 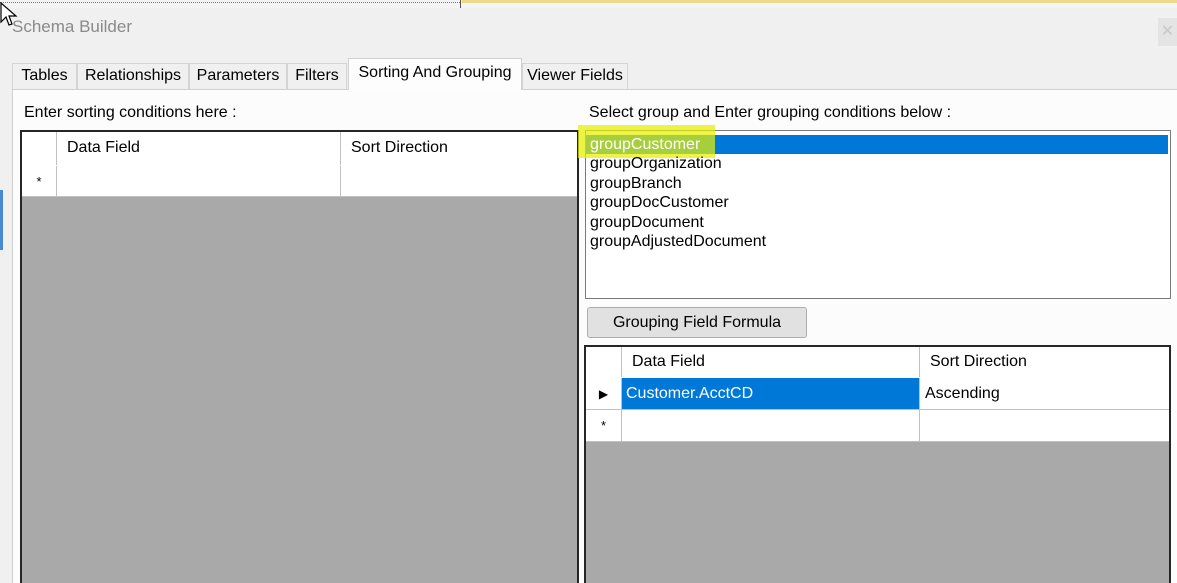 I want to click on background-window-edge, so click(x=1, y=220).